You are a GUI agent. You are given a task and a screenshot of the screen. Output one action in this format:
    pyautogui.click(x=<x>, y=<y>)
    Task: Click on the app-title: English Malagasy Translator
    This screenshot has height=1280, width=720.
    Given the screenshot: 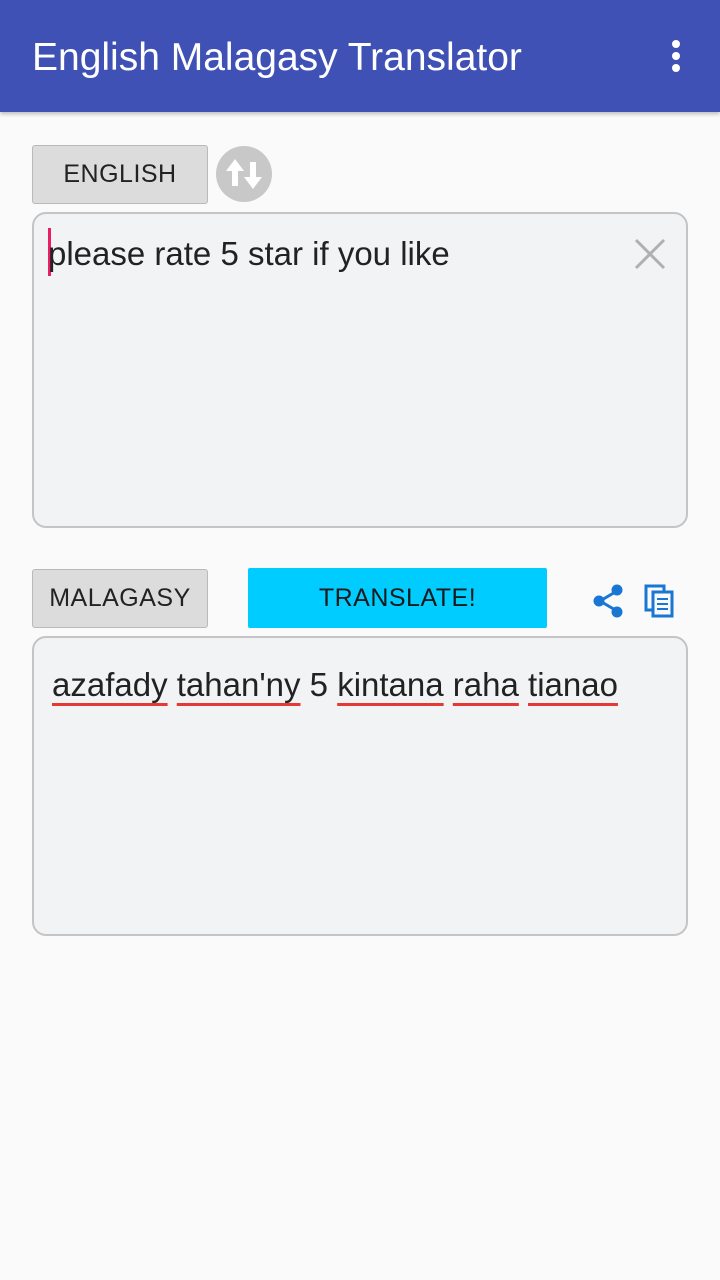 What is the action you would take?
    pyautogui.click(x=277, y=57)
    